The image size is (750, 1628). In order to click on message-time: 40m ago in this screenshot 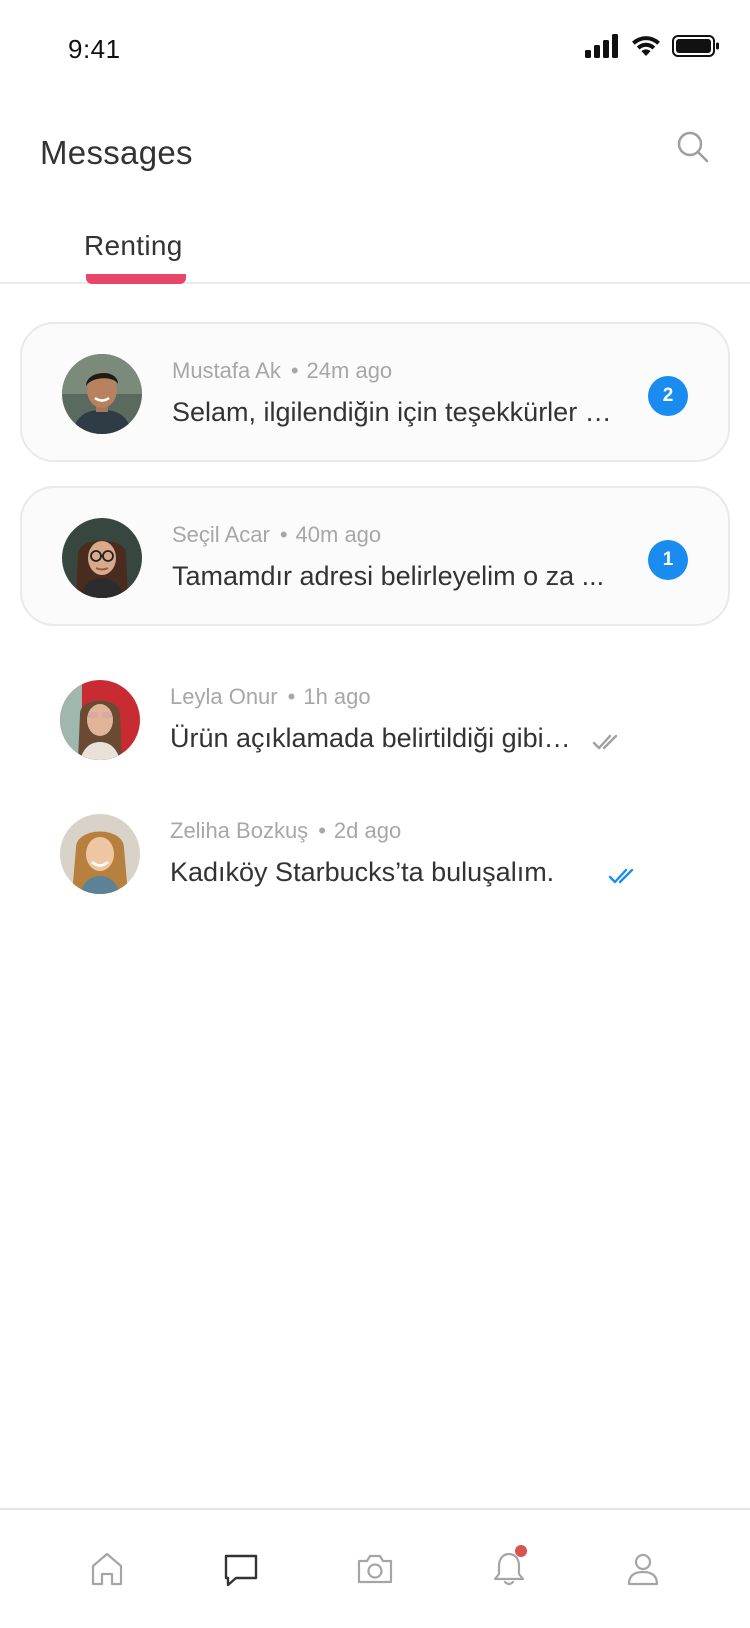, I will do `click(338, 534)`.